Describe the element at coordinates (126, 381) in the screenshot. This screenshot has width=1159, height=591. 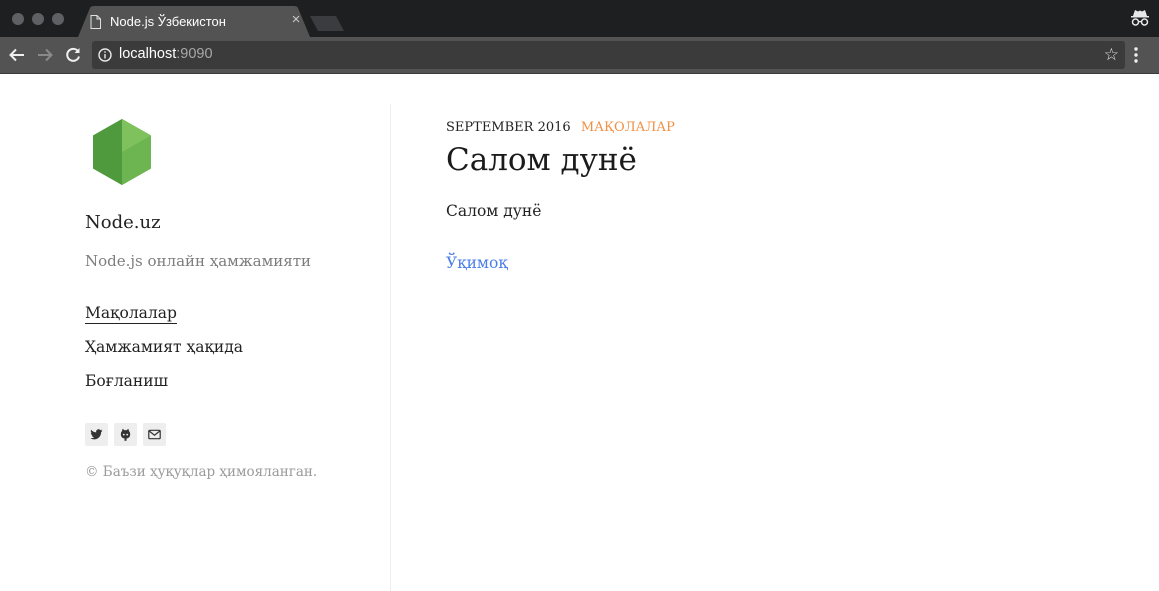
I see `nav-item-contact: Боғланиш` at that location.